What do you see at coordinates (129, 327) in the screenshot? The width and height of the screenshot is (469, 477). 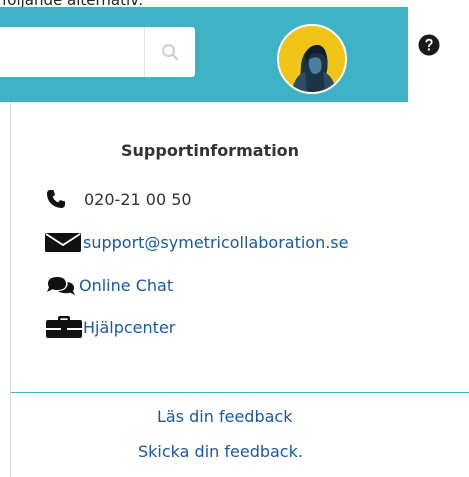 I see `help-center-link: Hjälpcenter` at bounding box center [129, 327].